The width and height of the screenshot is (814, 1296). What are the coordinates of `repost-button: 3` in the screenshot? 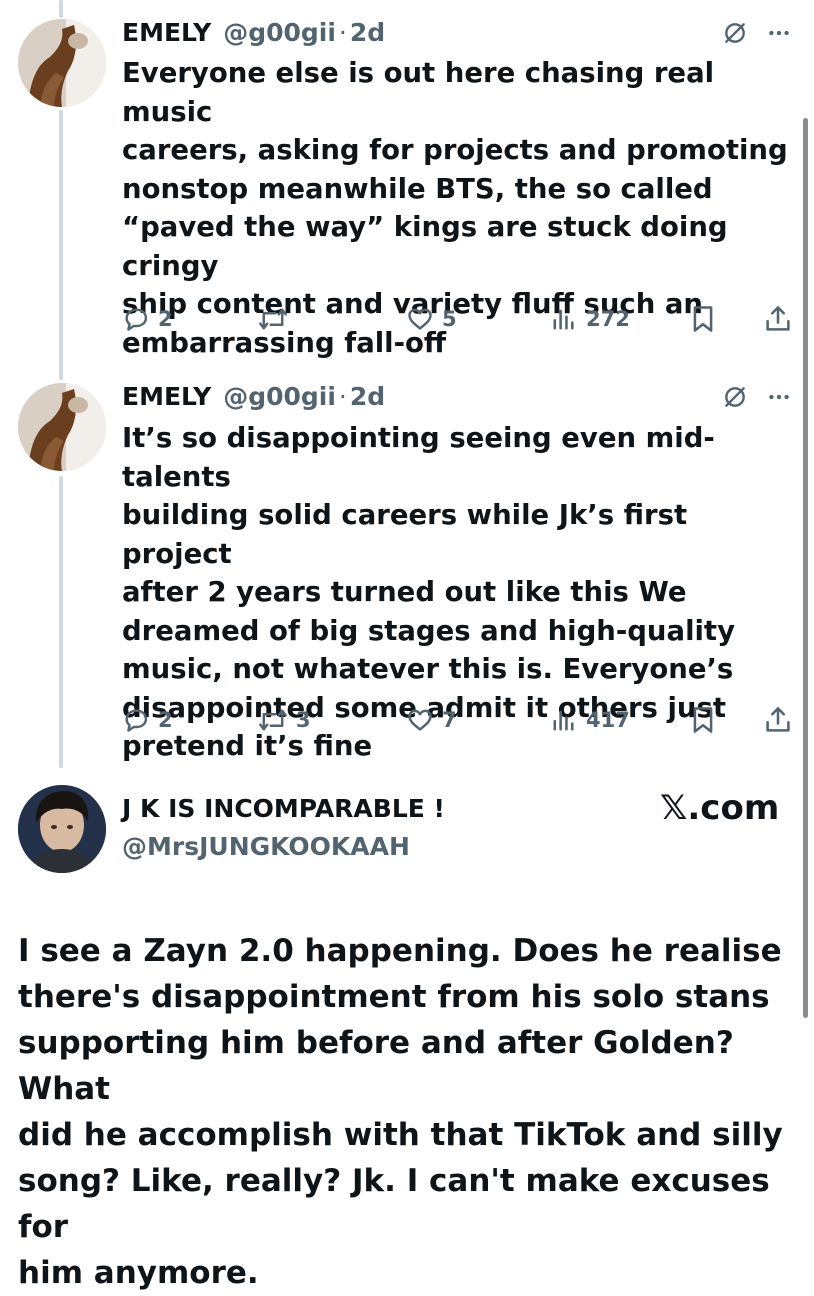 It's located at (284, 720).